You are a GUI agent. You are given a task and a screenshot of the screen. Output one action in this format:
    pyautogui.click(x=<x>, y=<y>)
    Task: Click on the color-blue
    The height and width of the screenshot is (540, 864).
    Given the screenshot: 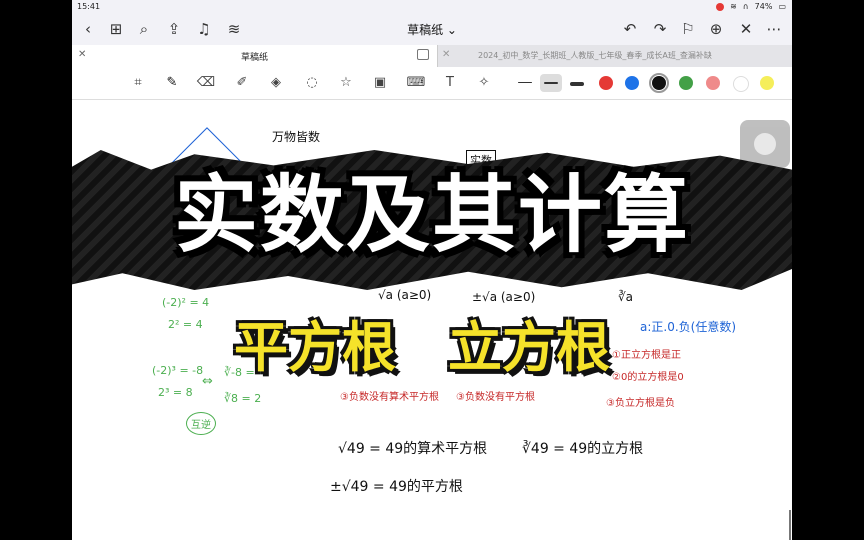 What is the action you would take?
    pyautogui.click(x=632, y=83)
    